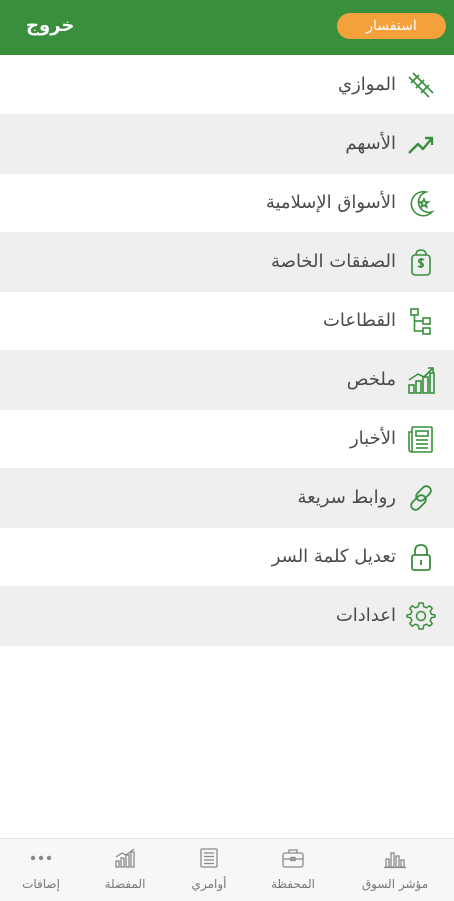 The width and height of the screenshot is (454, 901). I want to click on tab-label: المفضلة, so click(125, 884).